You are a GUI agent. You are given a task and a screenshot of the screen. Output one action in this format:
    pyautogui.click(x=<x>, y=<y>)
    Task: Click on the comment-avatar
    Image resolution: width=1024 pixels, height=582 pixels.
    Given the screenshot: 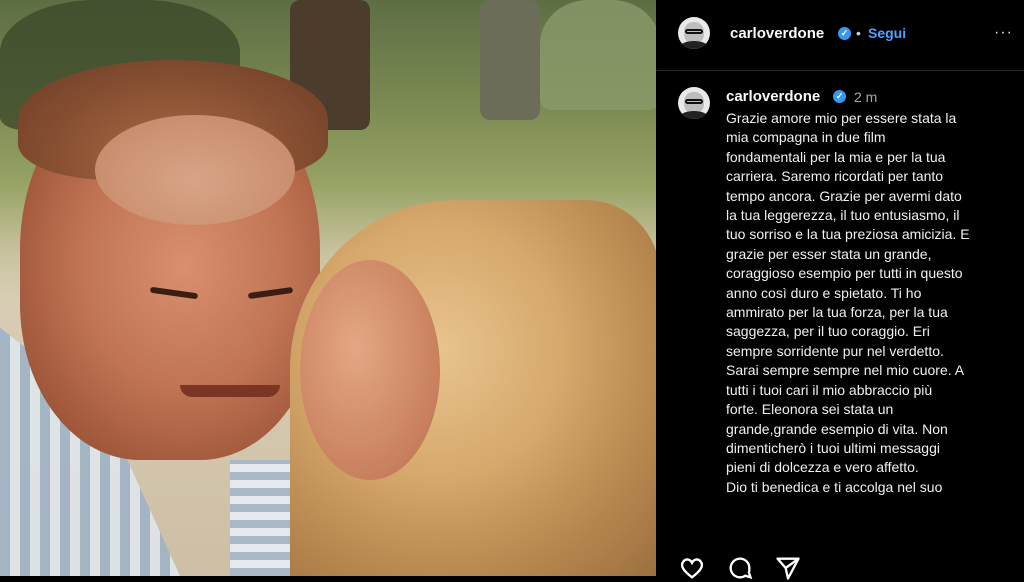 What is the action you would take?
    pyautogui.click(x=694, y=103)
    